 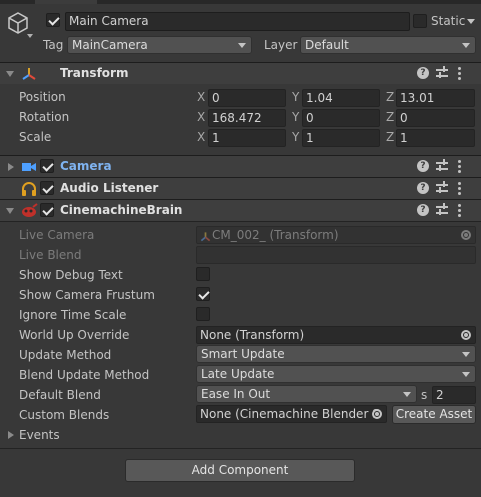 I want to click on layer-value: Default, so click(x=327, y=45).